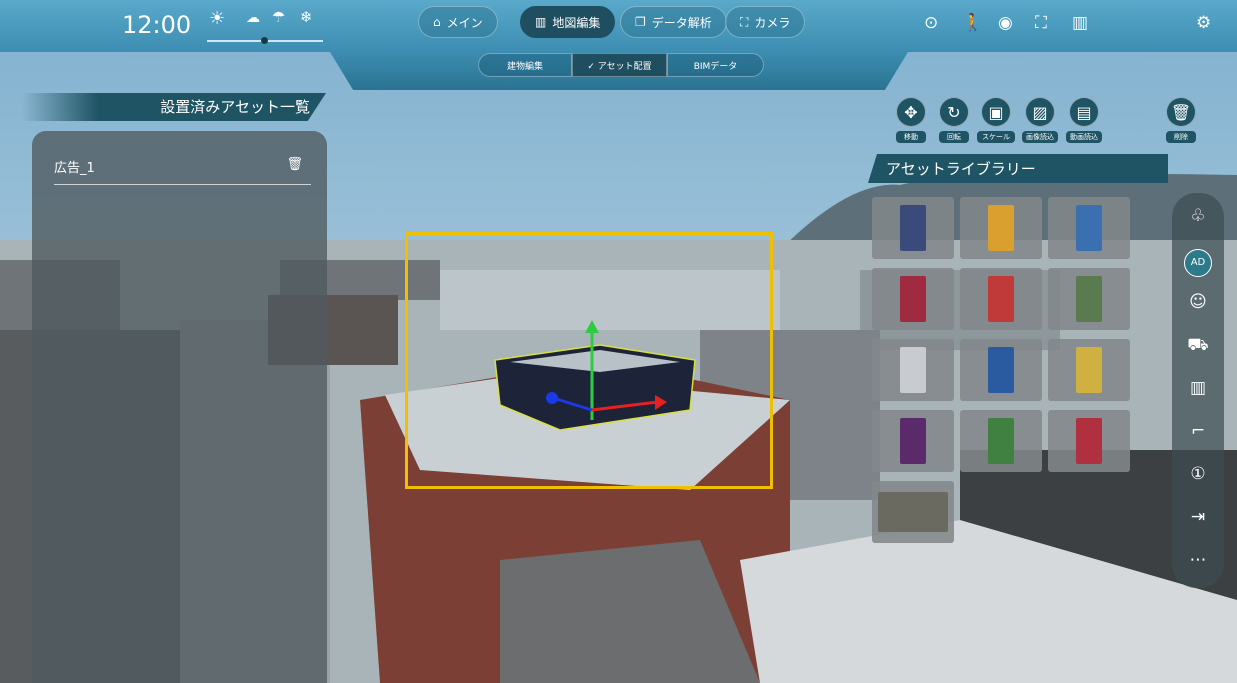 The image size is (1237, 683). I want to click on video-load-button: ▤, so click(1084, 112).